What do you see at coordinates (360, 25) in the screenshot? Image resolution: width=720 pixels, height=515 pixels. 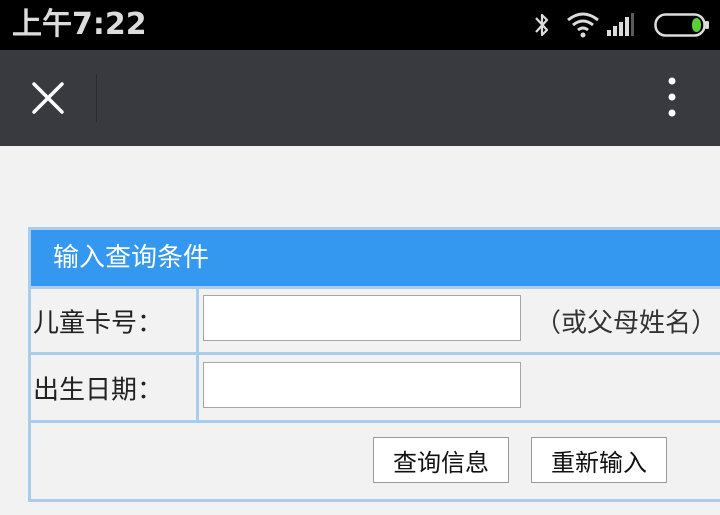 I see `status-bar: 上午7:22` at bounding box center [360, 25].